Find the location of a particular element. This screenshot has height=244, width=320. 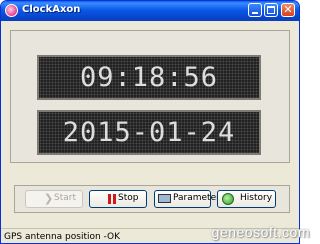

window-title: ClockAxon is located at coordinates (51, 9).